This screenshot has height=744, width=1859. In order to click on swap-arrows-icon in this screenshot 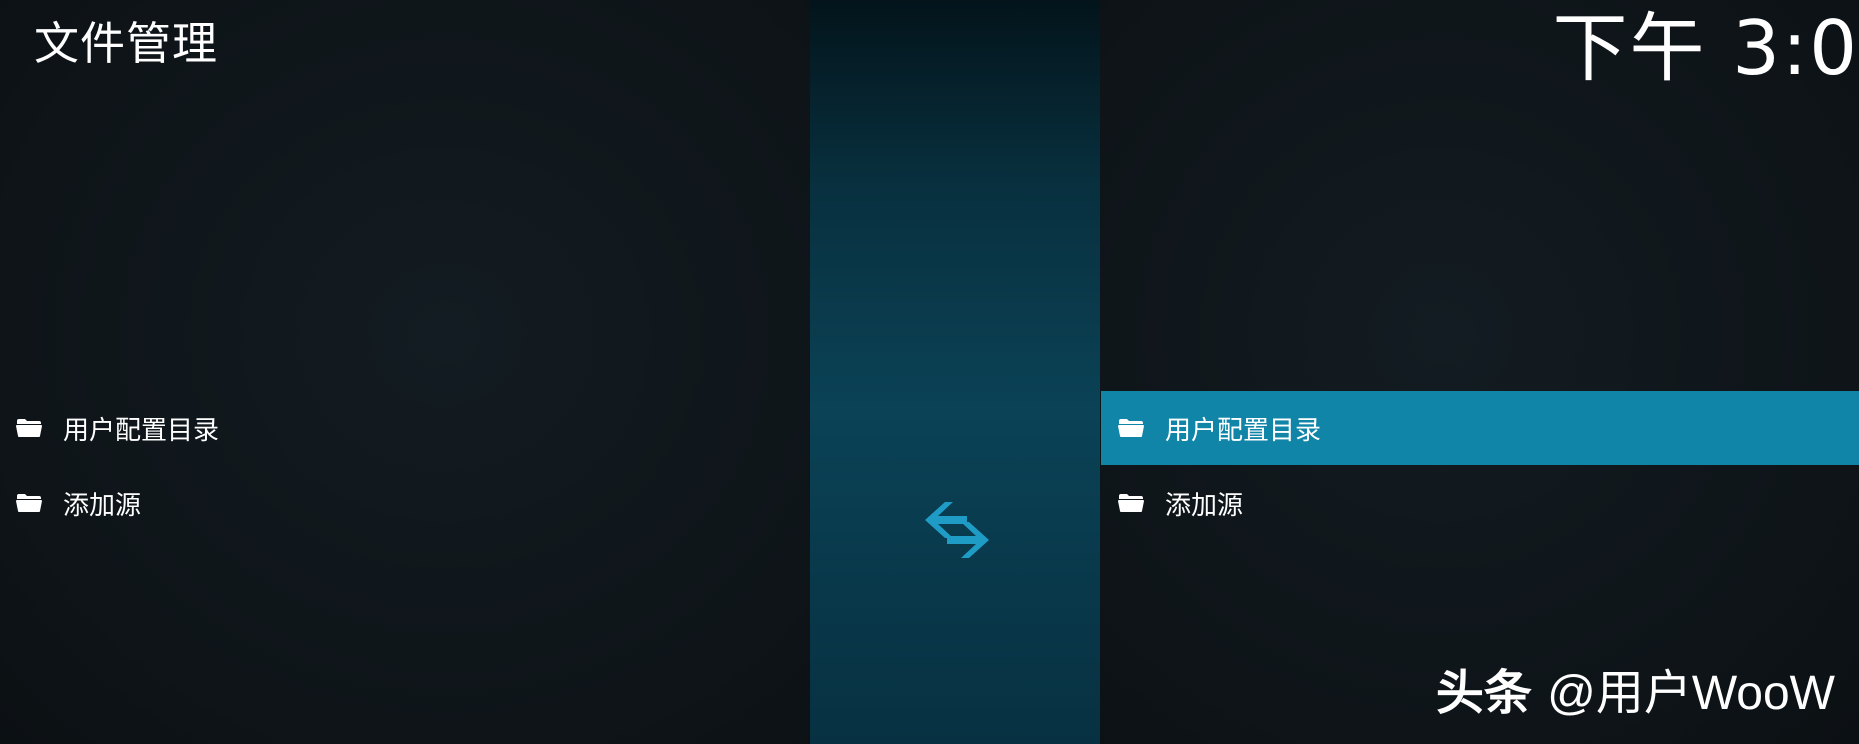, I will do `click(957, 530)`.